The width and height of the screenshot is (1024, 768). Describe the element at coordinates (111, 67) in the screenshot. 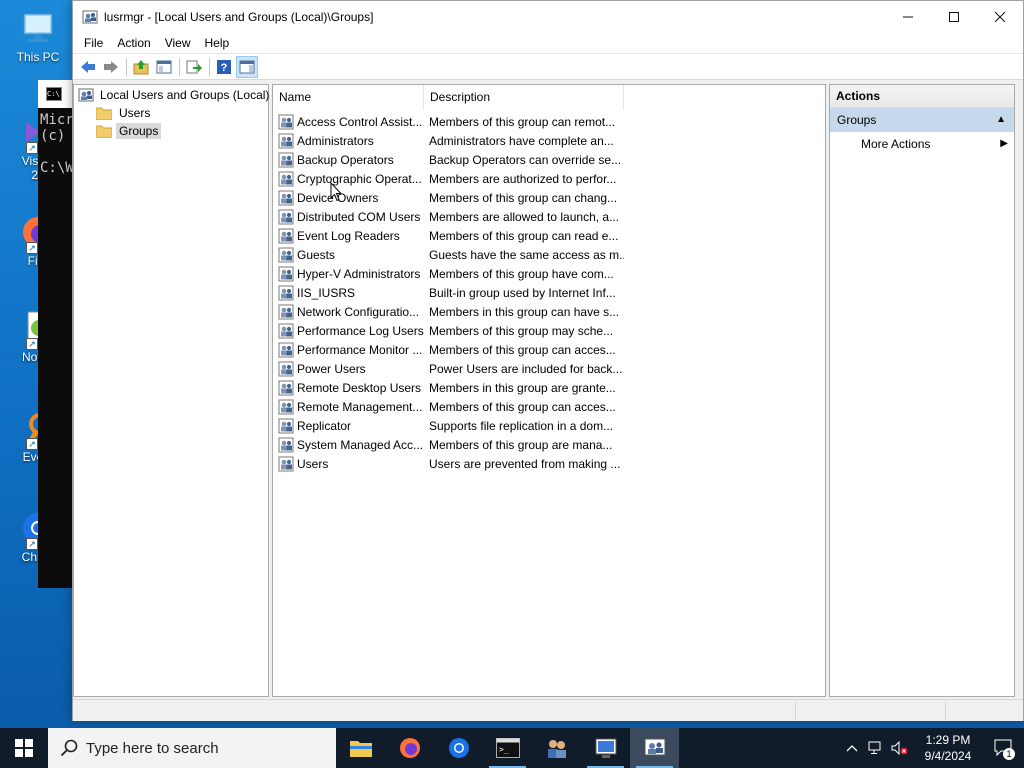

I see `forward-button` at that location.